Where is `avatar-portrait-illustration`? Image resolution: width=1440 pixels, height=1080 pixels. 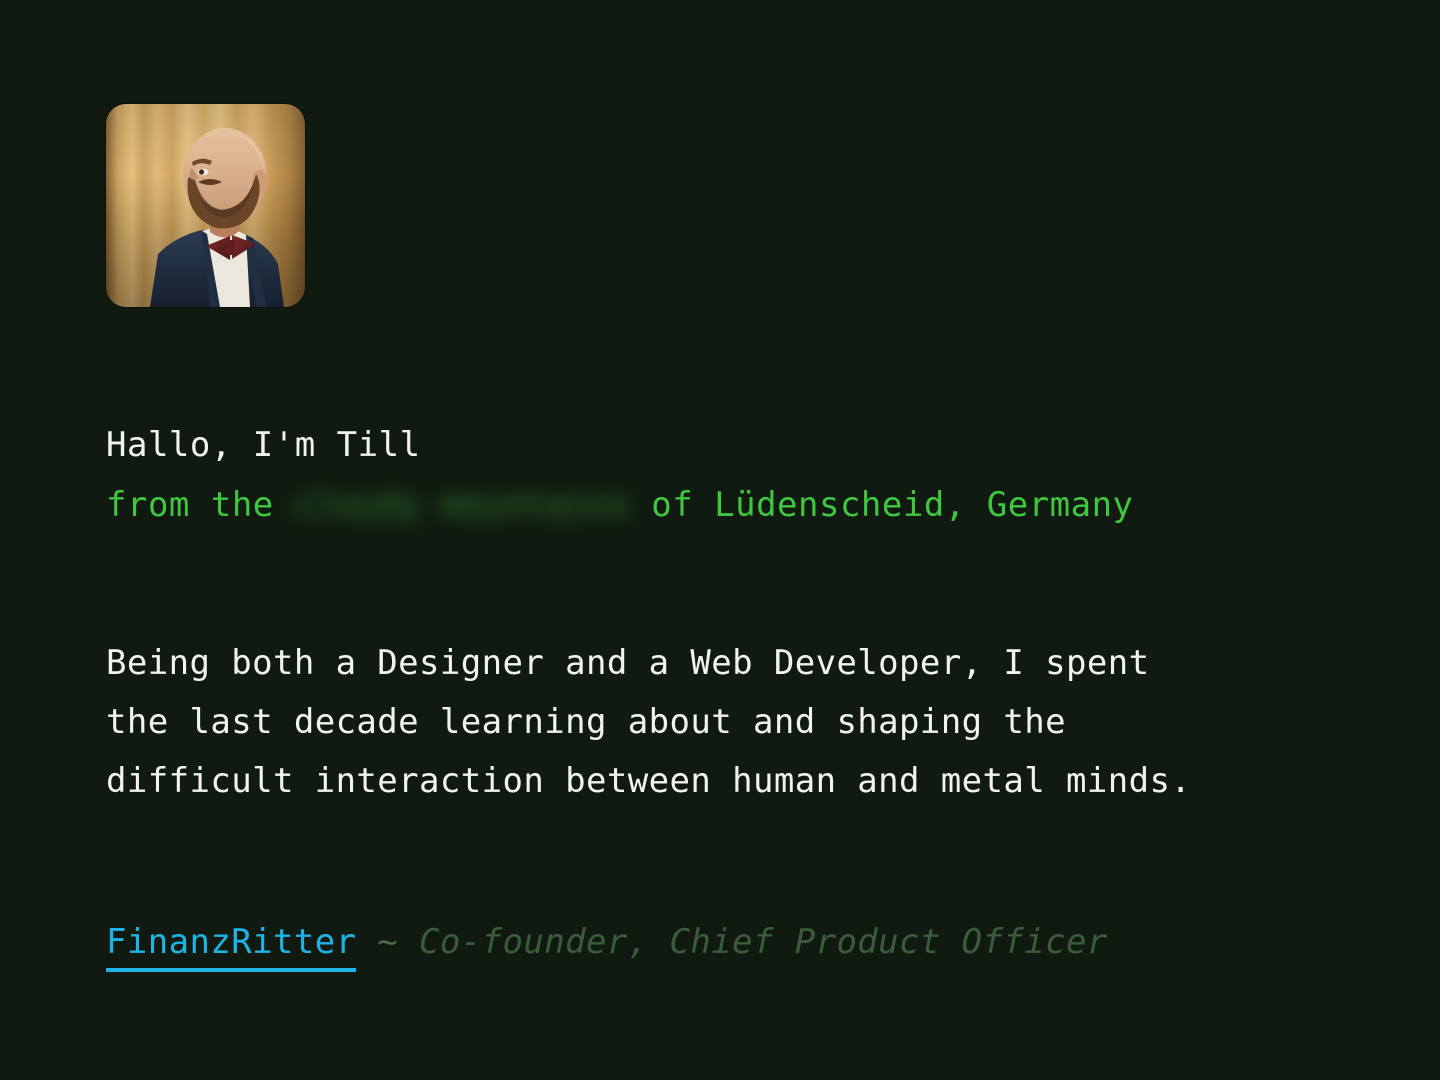 avatar-portrait-illustration is located at coordinates (205, 205).